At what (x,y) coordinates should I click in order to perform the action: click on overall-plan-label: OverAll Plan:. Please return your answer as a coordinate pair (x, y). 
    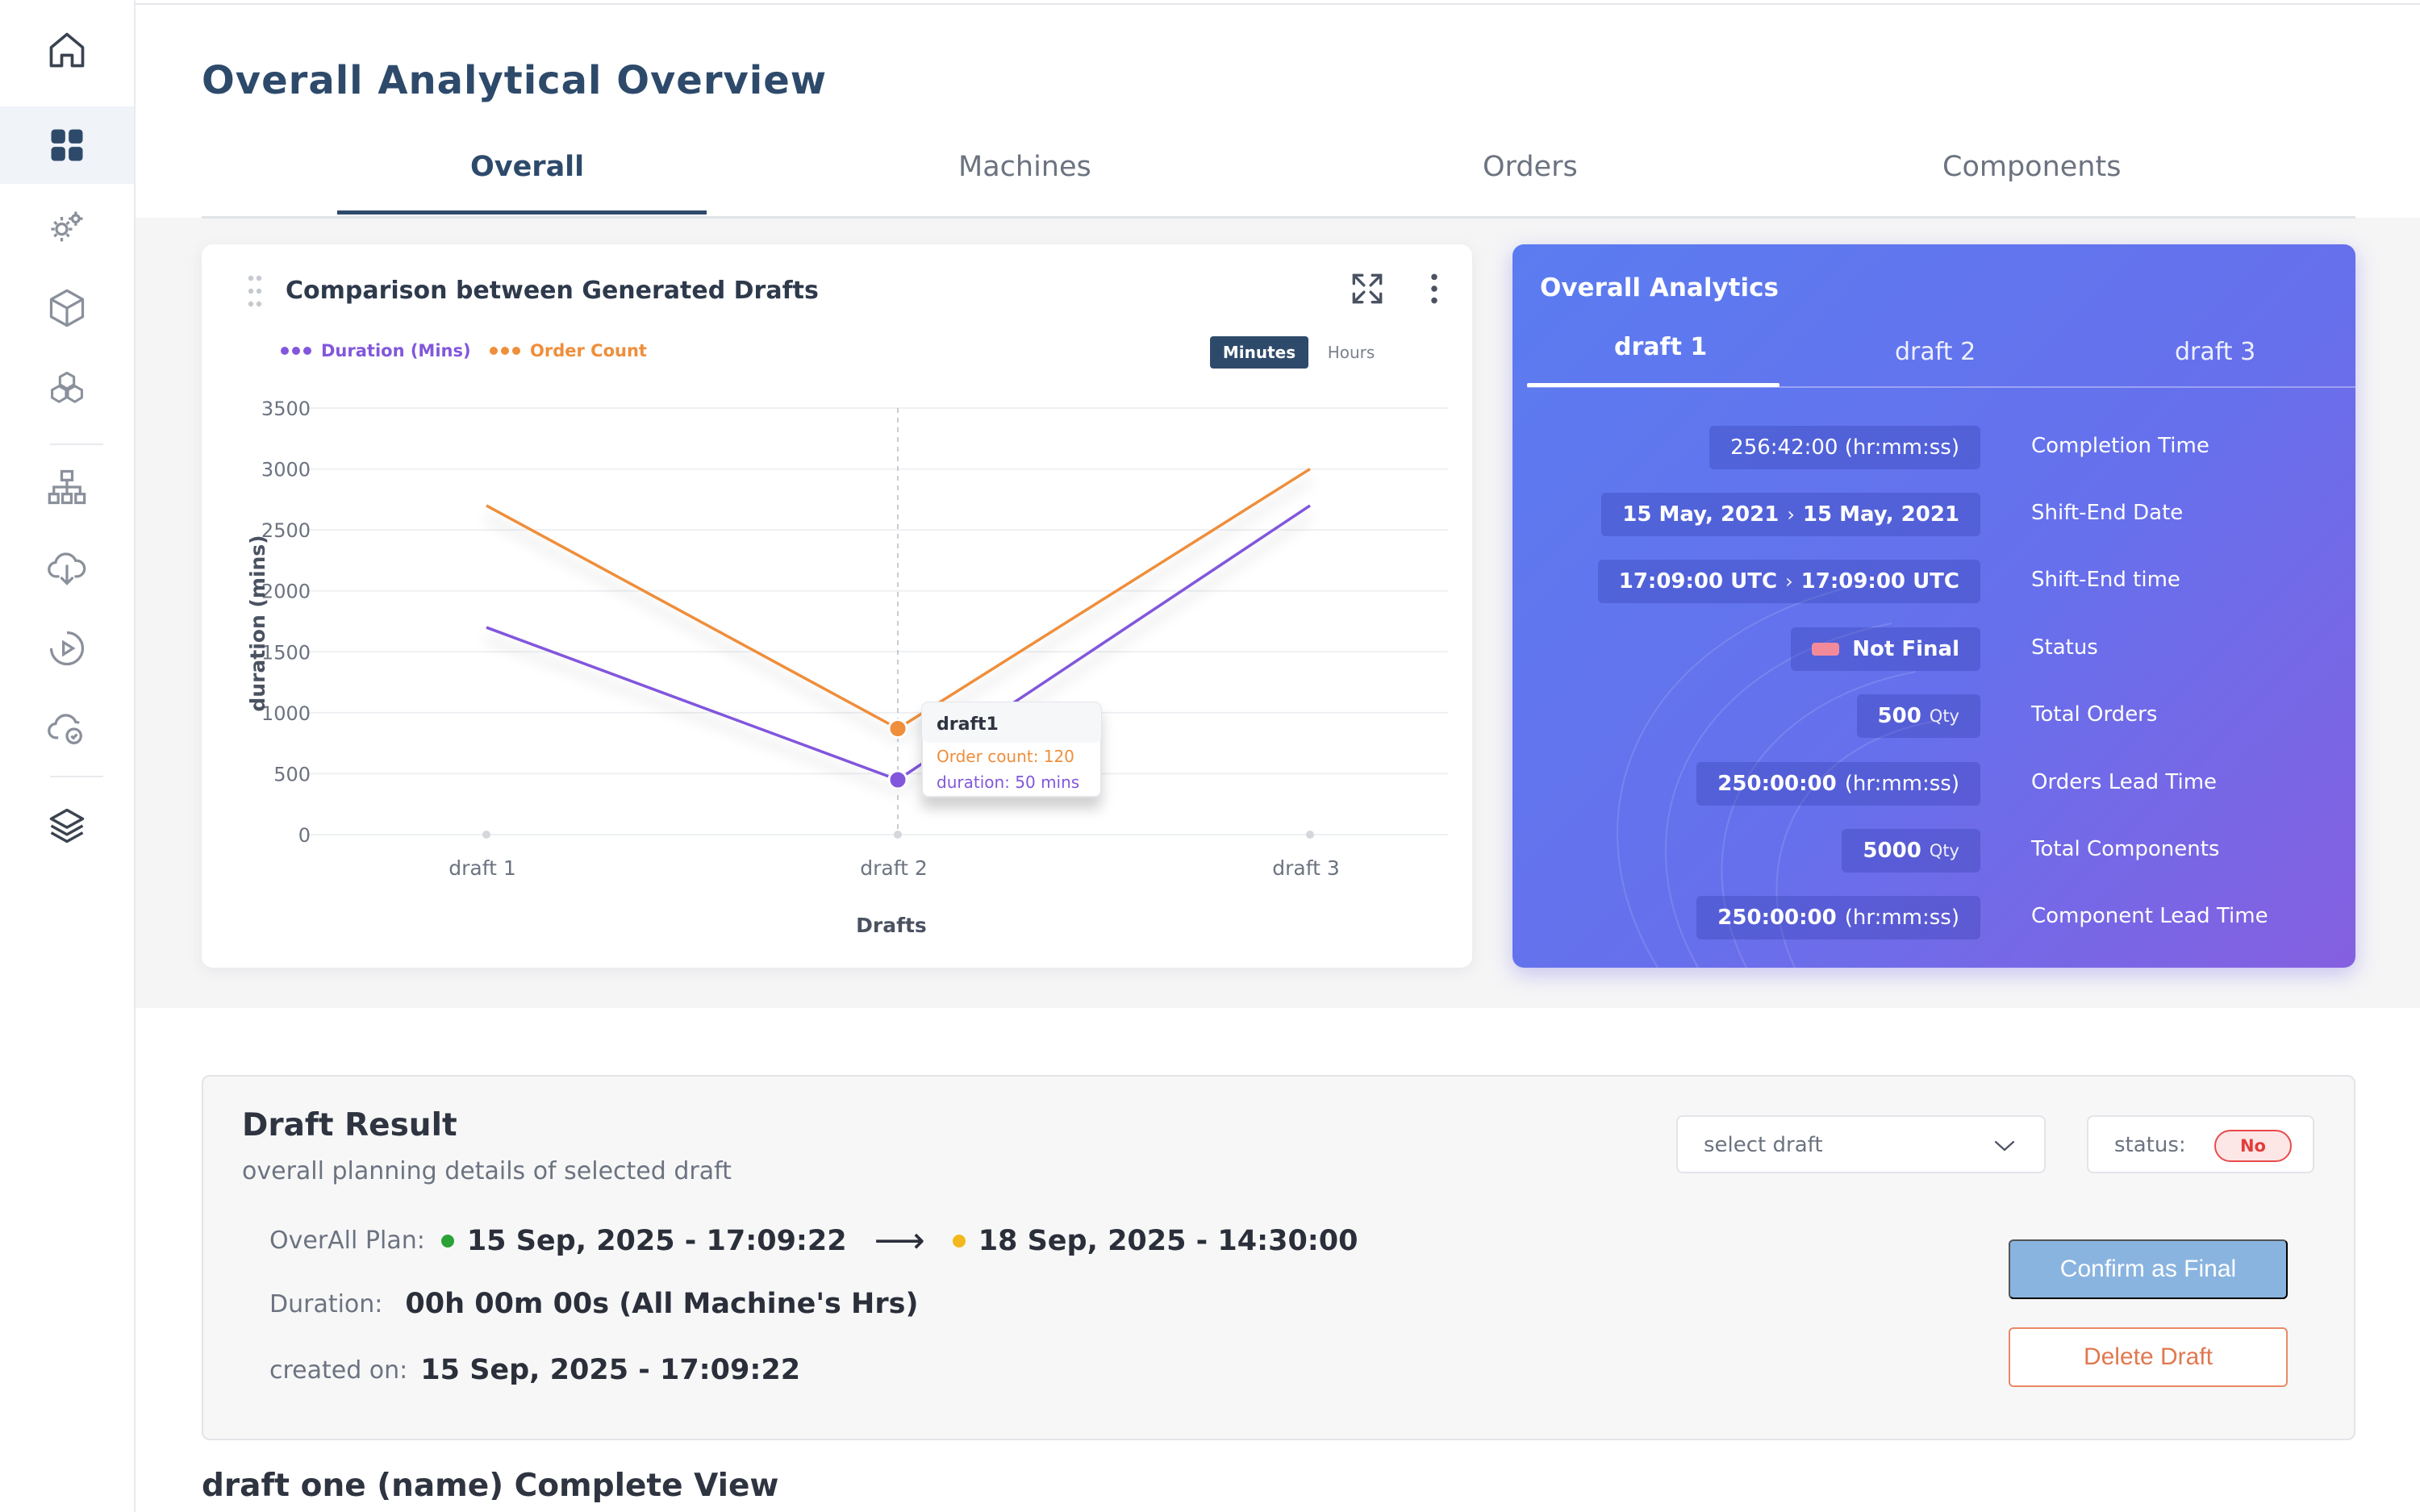
    Looking at the image, I should click on (347, 1241).